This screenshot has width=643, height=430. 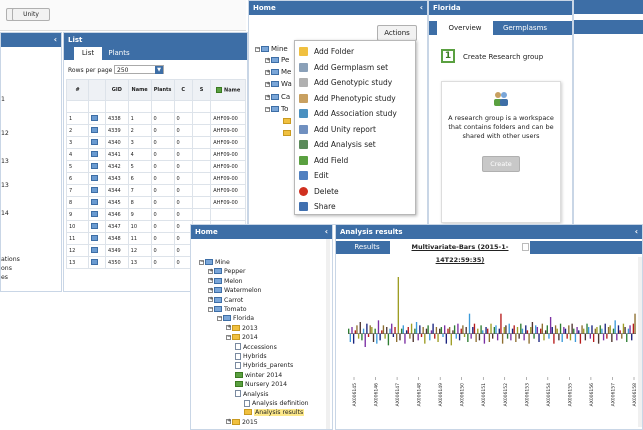 I want to click on menu-item-share: Share, so click(x=355, y=206).